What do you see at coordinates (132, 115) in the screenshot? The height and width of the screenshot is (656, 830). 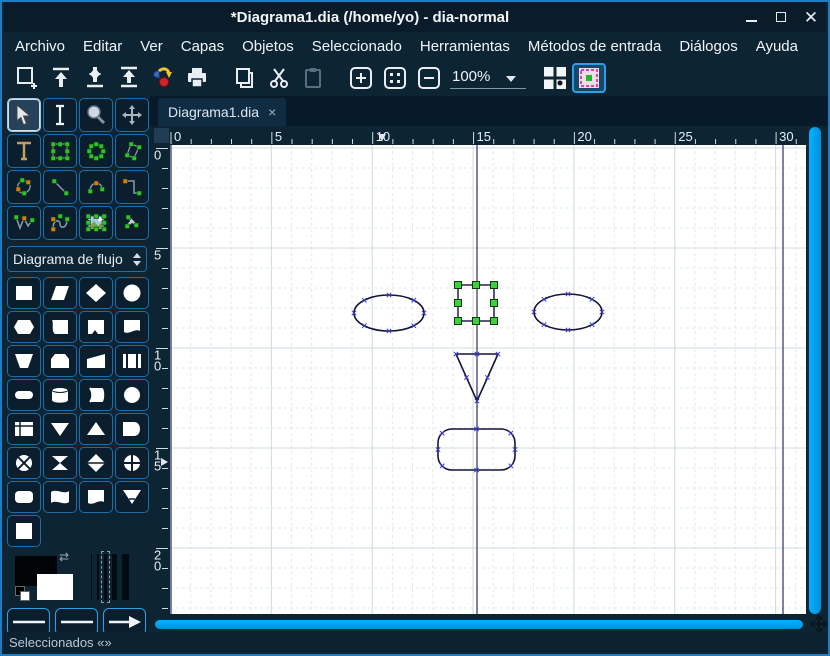 I see `tool-scroll` at bounding box center [132, 115].